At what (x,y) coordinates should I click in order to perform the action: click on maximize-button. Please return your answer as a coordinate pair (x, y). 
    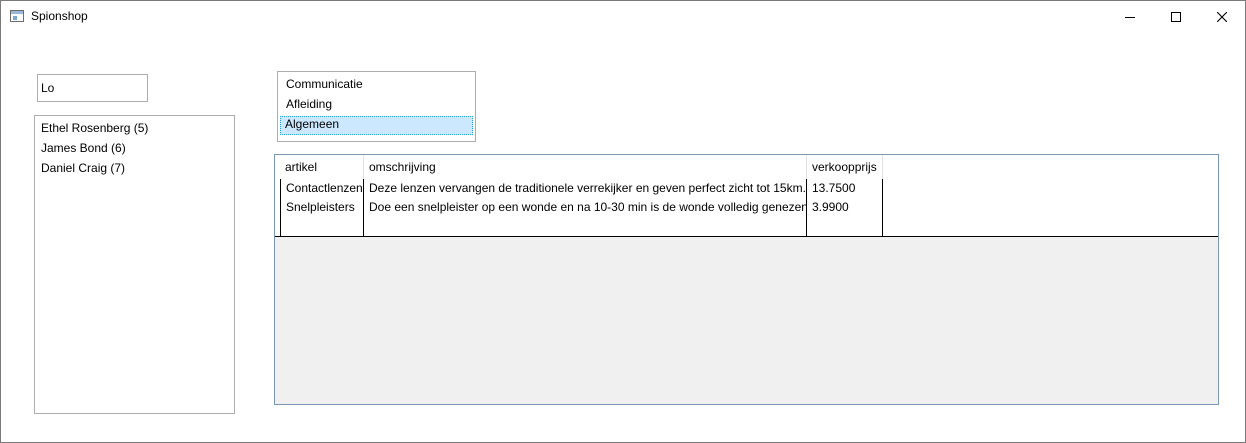
    Looking at the image, I should click on (1176, 16).